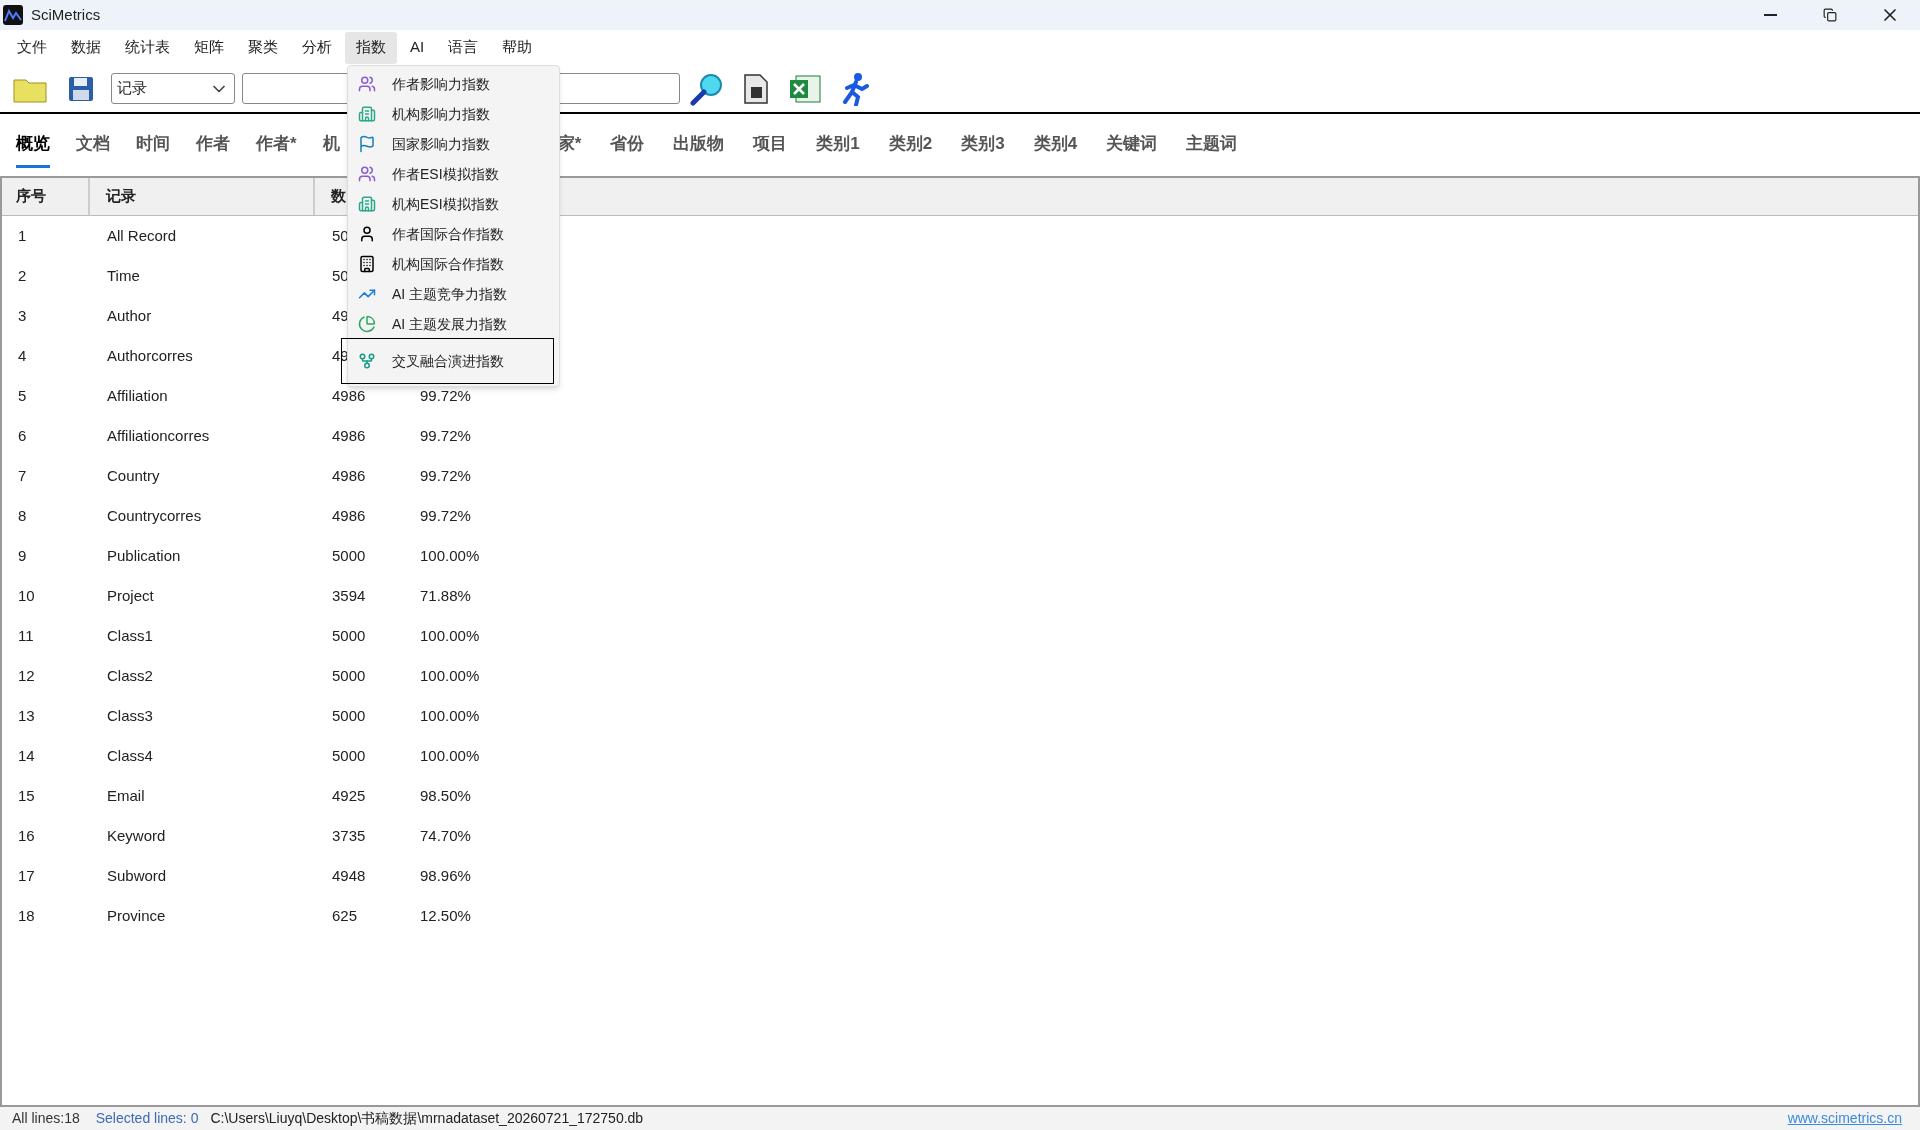 This screenshot has height=1130, width=1920. Describe the element at coordinates (130, 675) in the screenshot. I see `table-cell-text: Class2` at that location.